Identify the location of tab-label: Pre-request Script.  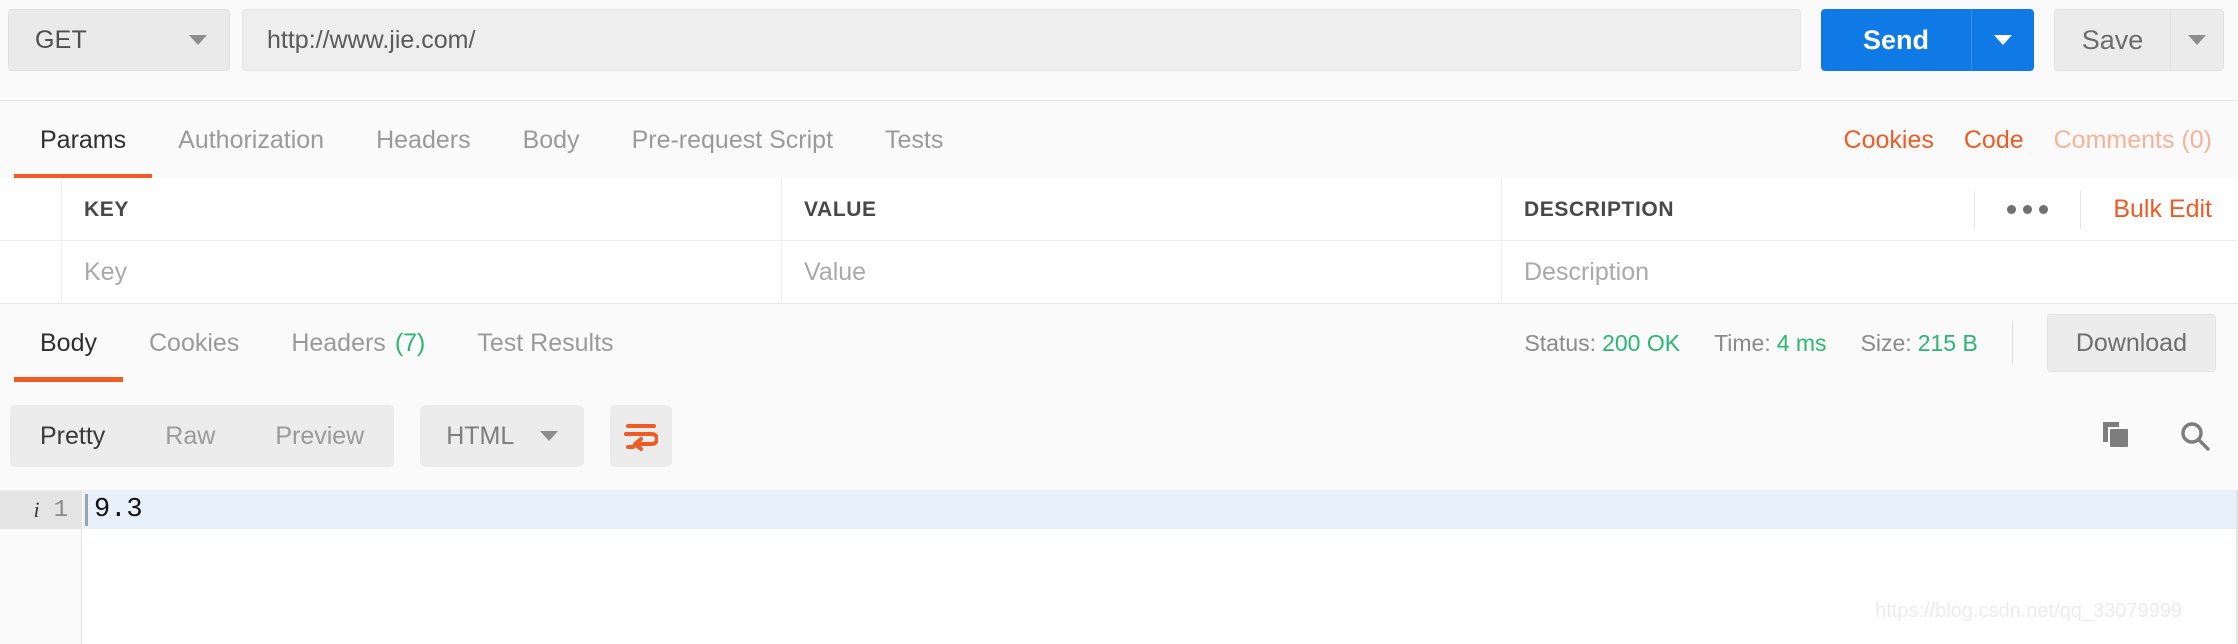
(732, 139).